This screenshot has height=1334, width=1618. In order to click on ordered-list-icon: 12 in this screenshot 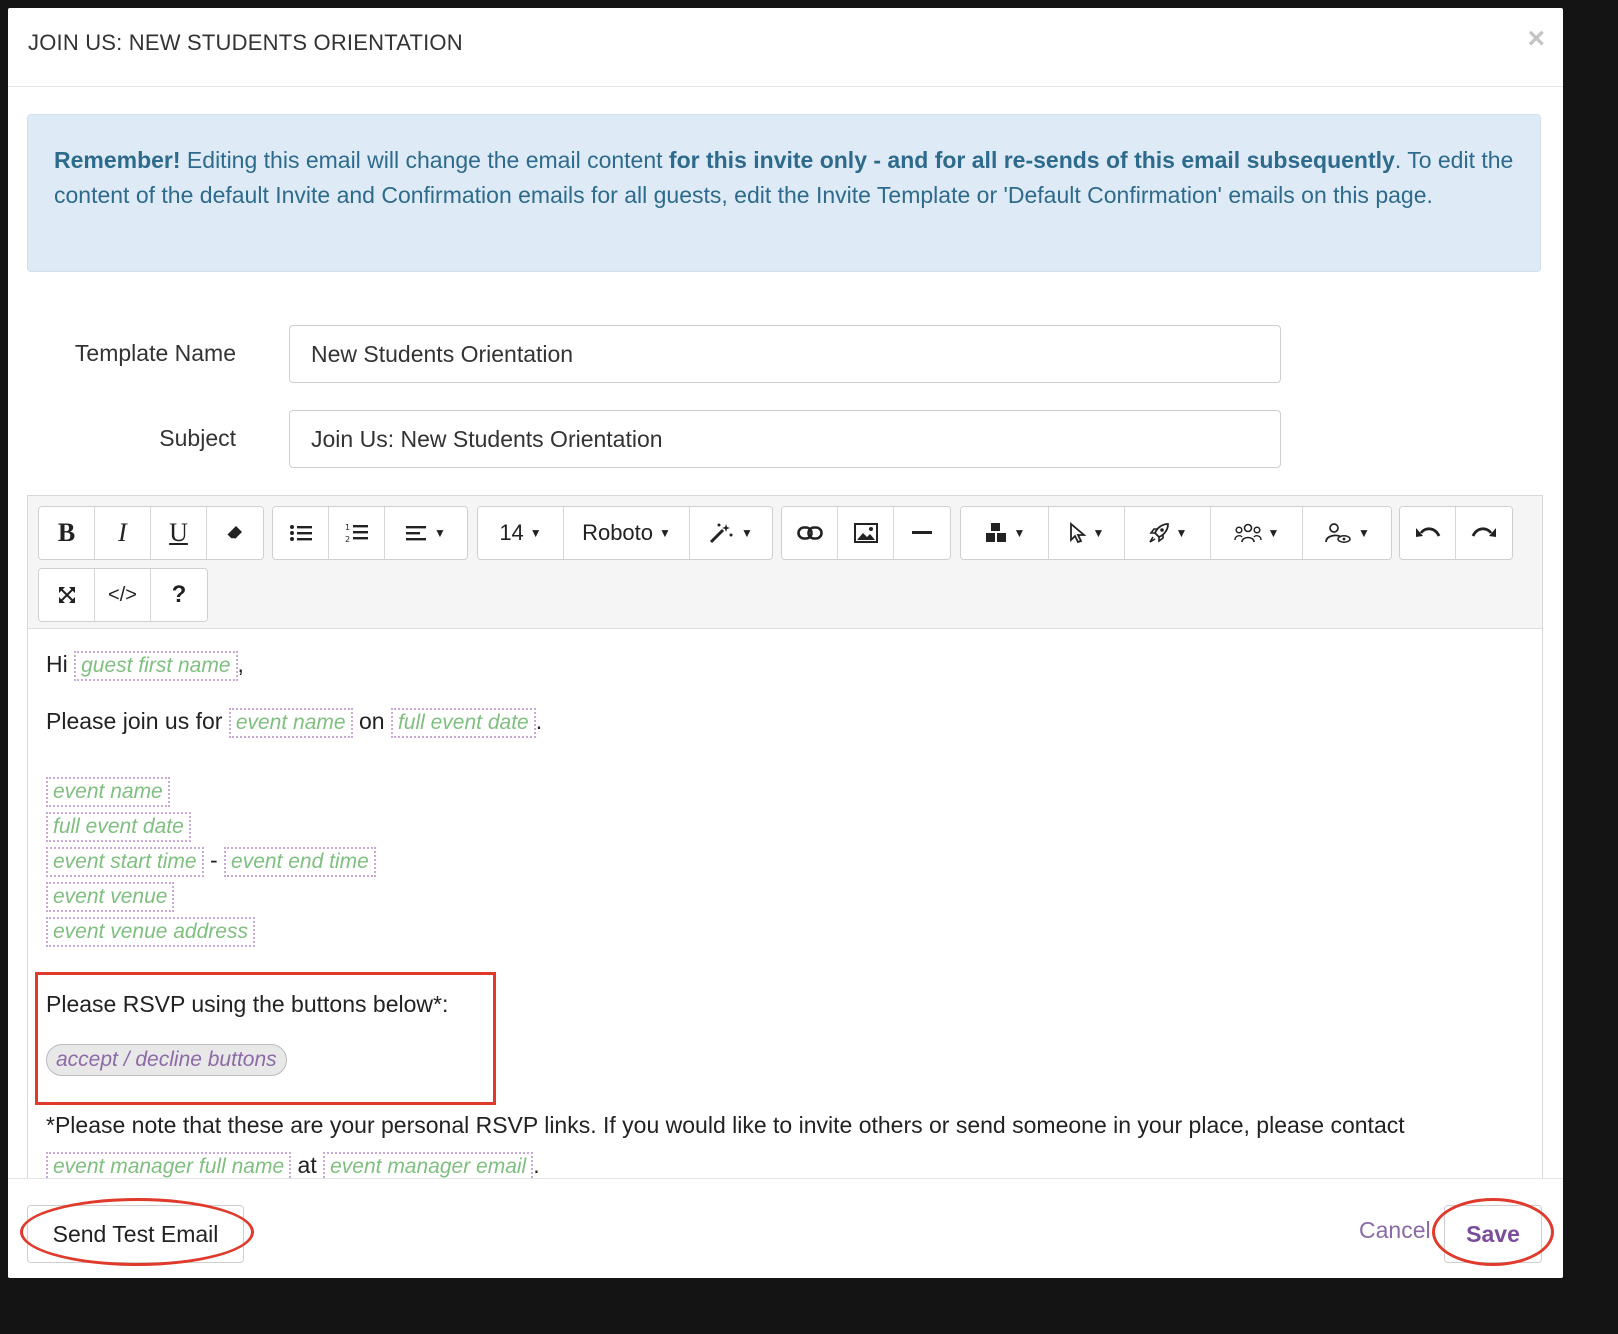, I will do `click(357, 533)`.